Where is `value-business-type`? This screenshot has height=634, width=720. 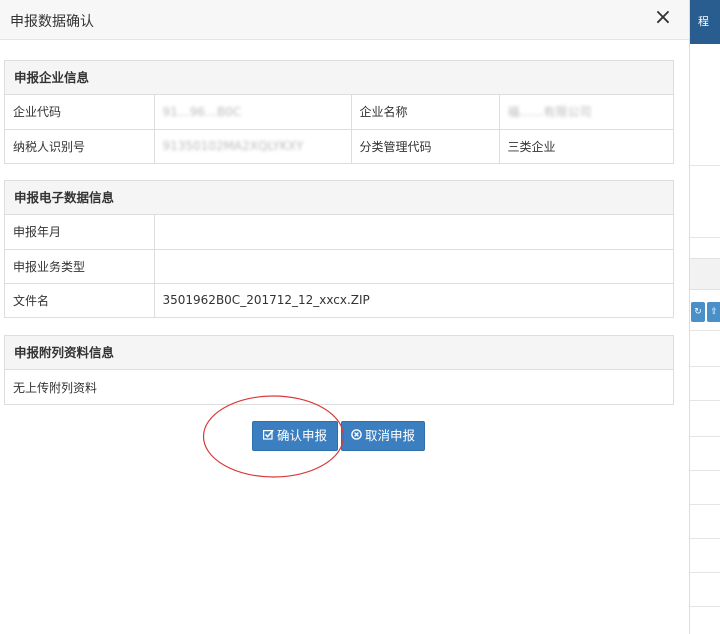
value-business-type is located at coordinates (413, 266).